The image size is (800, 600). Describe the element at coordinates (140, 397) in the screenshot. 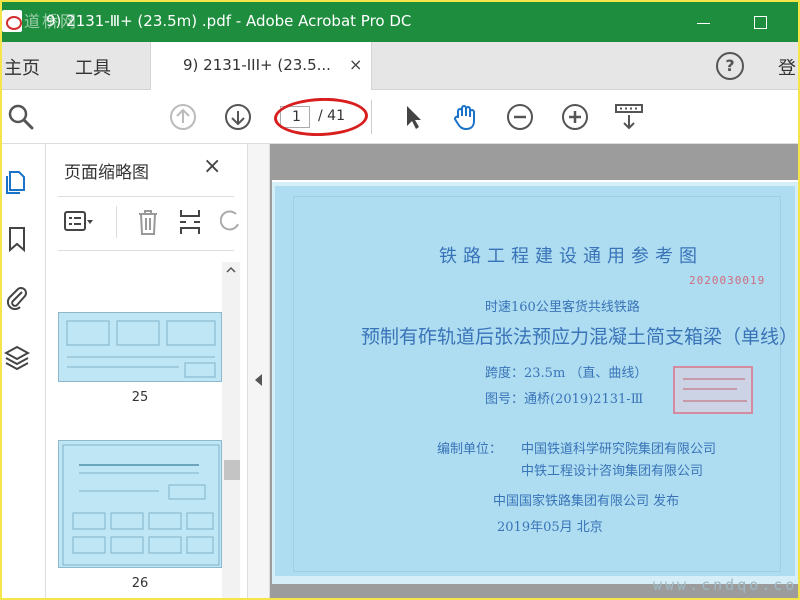

I see `thumbnail-label: 25` at that location.